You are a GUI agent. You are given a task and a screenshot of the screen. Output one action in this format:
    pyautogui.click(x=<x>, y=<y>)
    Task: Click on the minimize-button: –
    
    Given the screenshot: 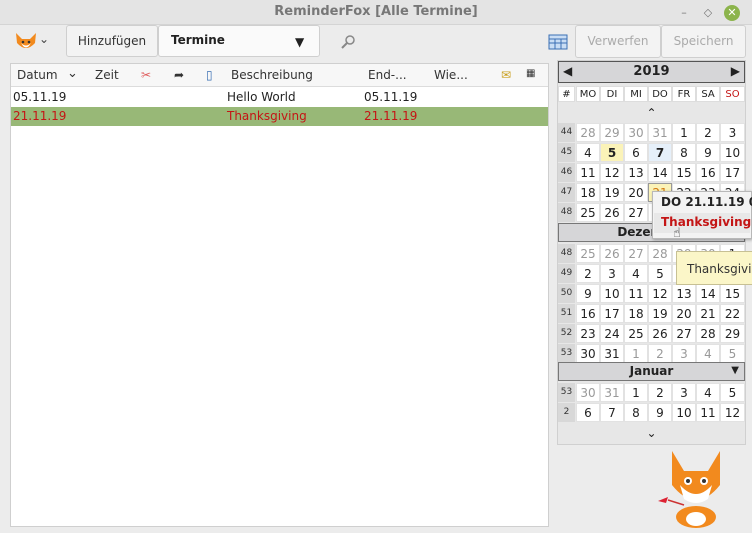 What is the action you would take?
    pyautogui.click(x=684, y=13)
    